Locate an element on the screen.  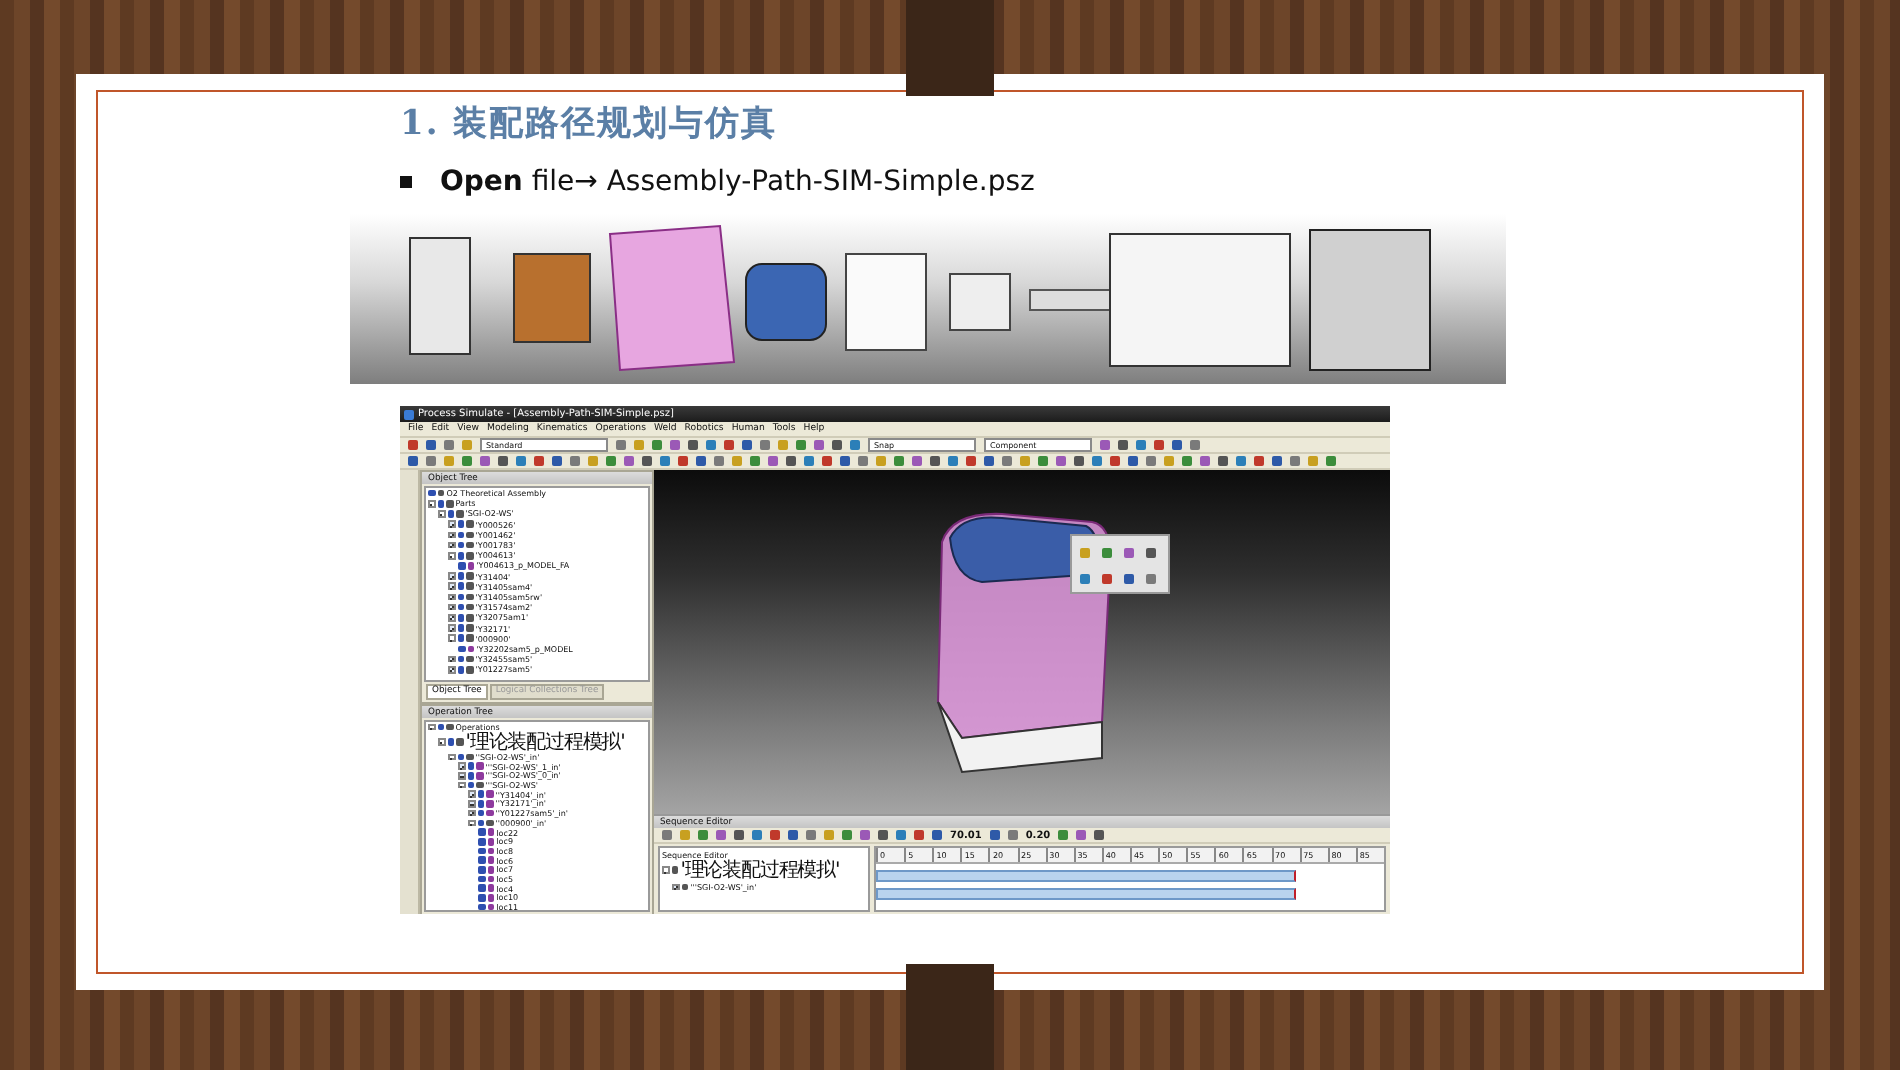
bullet-text: Open file→ Assembly-Path-SIM-Simple.psz is located at coordinates (737, 182).